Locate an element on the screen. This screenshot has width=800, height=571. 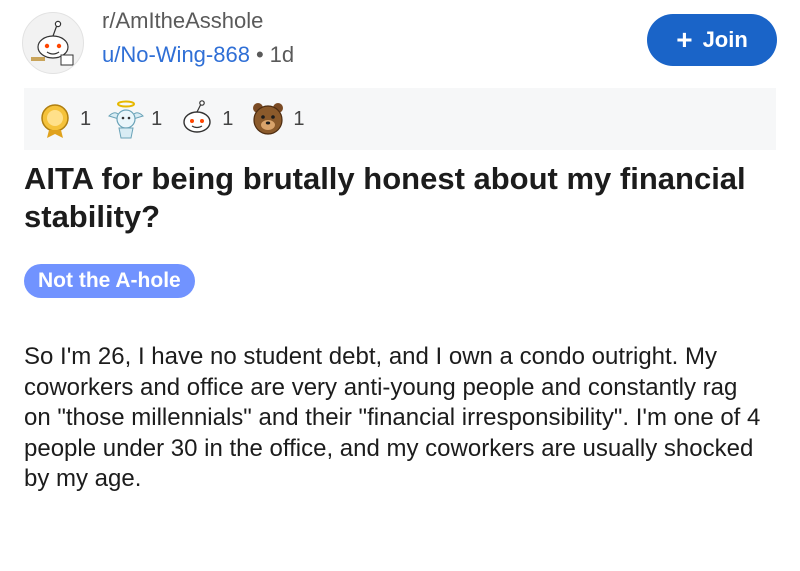
award-gold: 1 is located at coordinates (62, 119).